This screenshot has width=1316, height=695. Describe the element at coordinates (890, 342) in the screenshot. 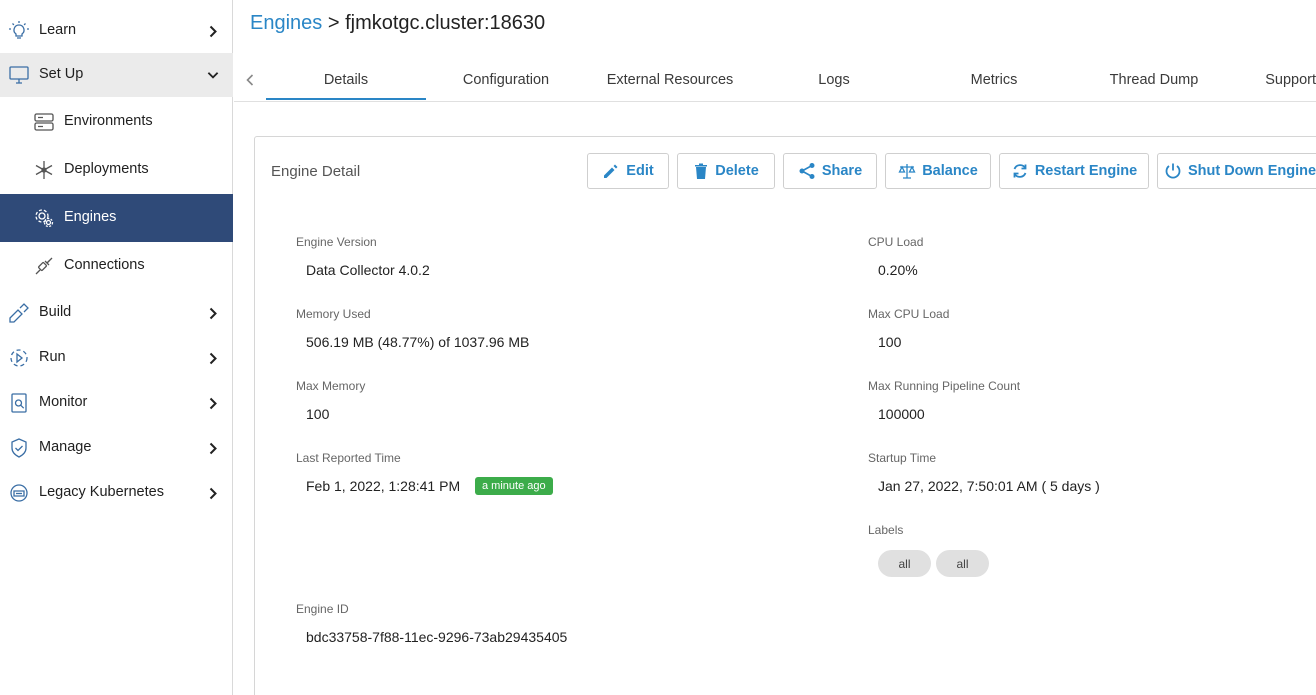

I see `max-cpu-load-value: 100` at that location.